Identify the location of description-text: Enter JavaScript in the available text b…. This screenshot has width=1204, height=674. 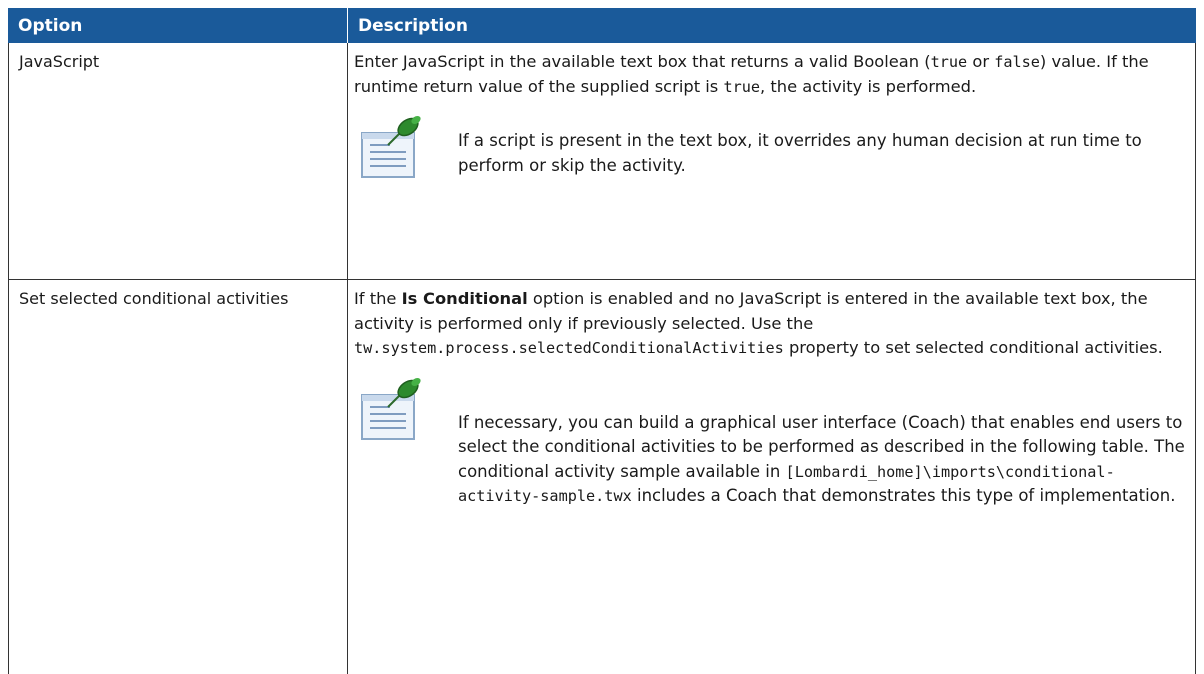
(751, 74).